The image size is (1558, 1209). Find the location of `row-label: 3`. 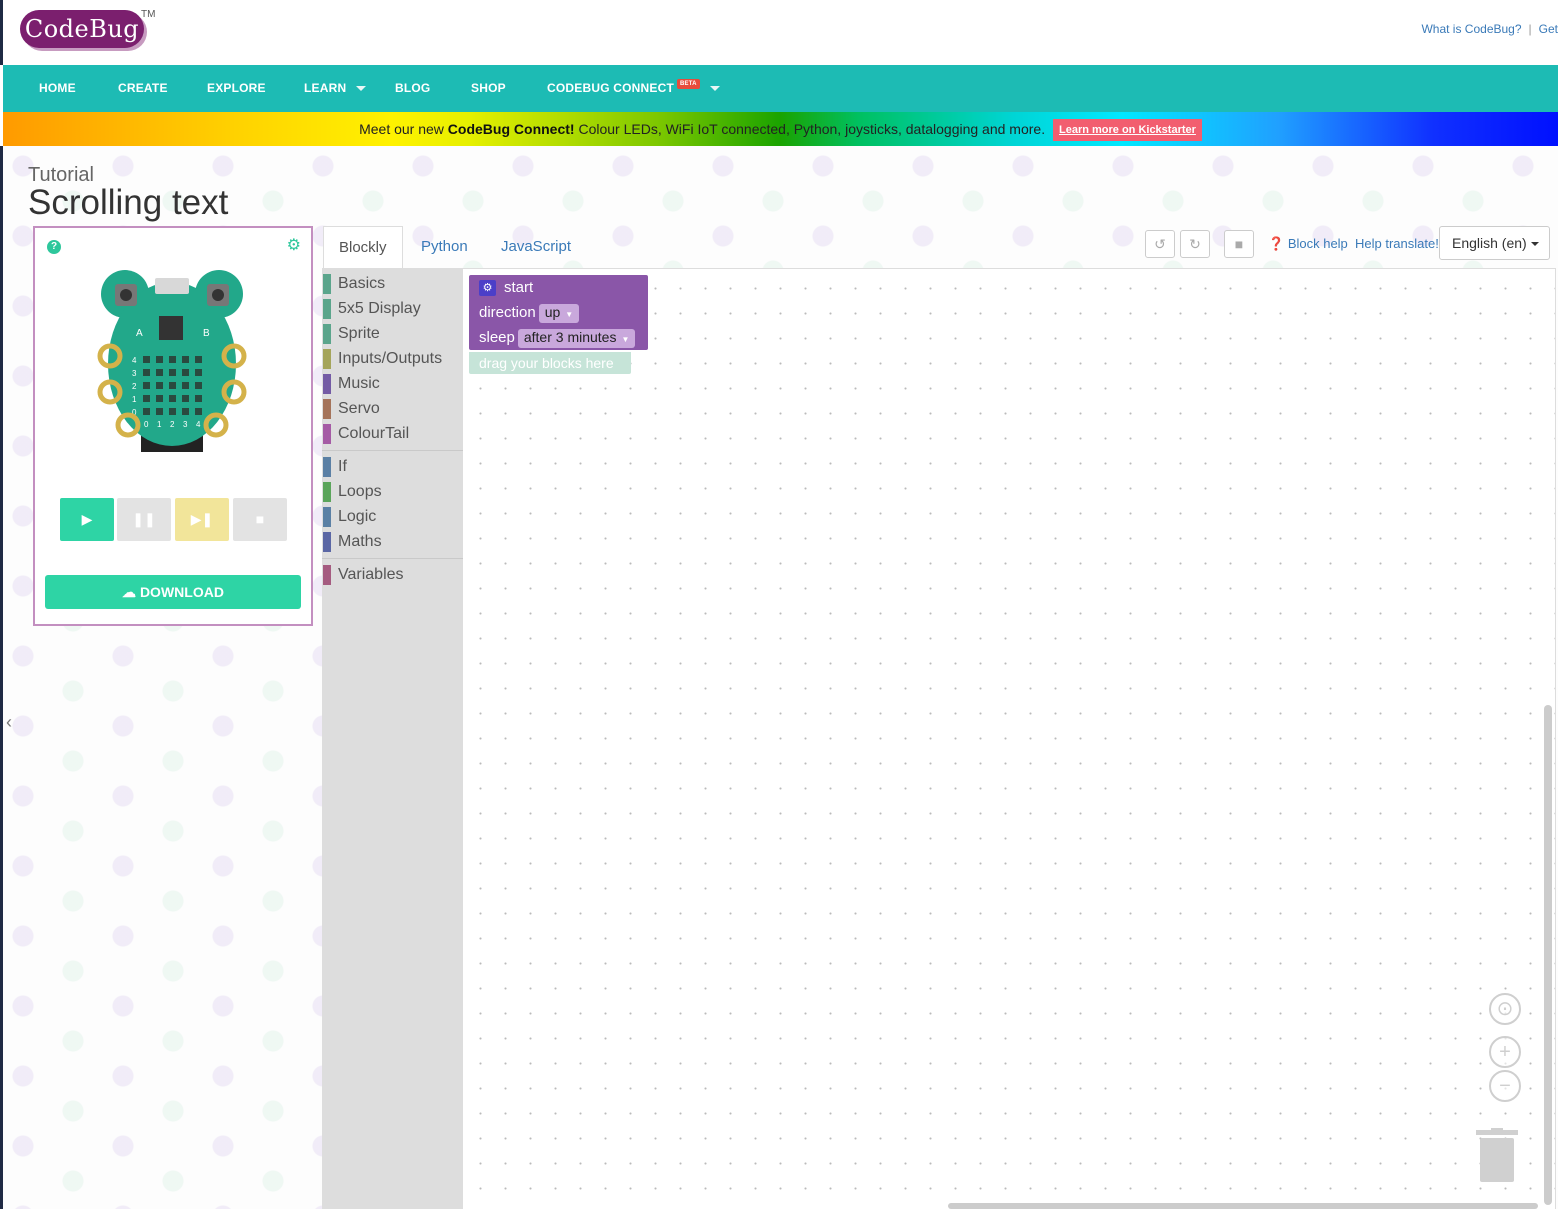

row-label: 3 is located at coordinates (134, 373).